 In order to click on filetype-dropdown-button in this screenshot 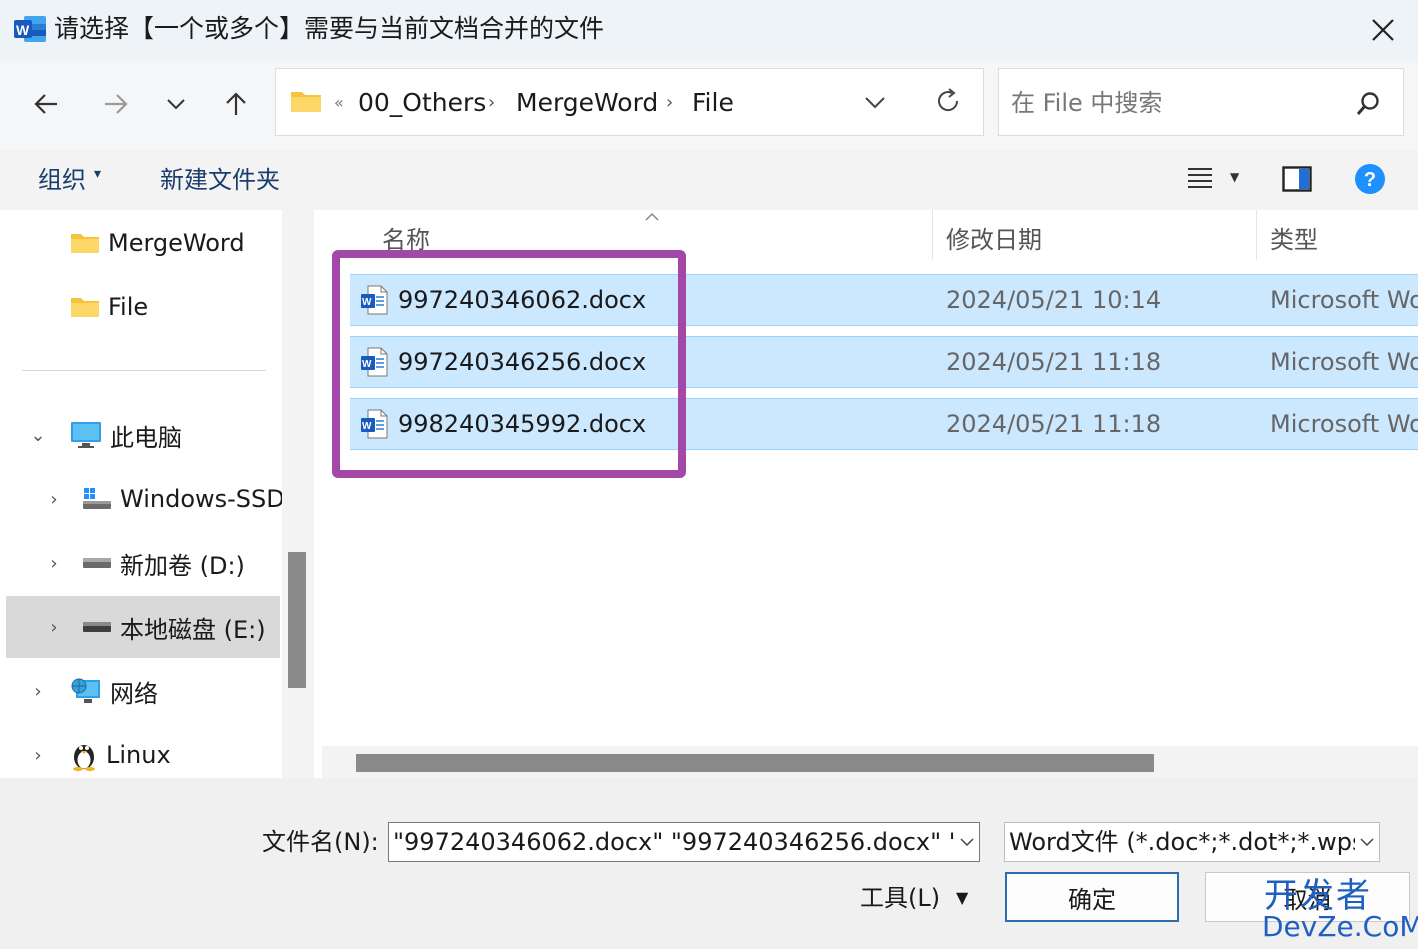, I will do `click(1367, 842)`.